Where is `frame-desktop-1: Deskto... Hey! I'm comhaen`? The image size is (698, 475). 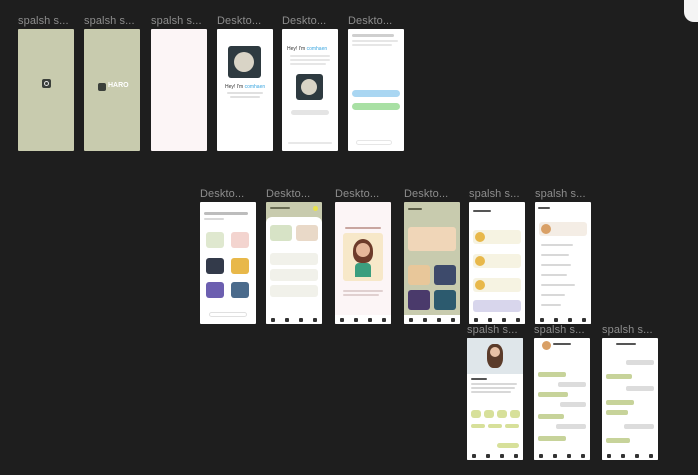 frame-desktop-1: Deskto... Hey! I'm comhaen is located at coordinates (245, 83).